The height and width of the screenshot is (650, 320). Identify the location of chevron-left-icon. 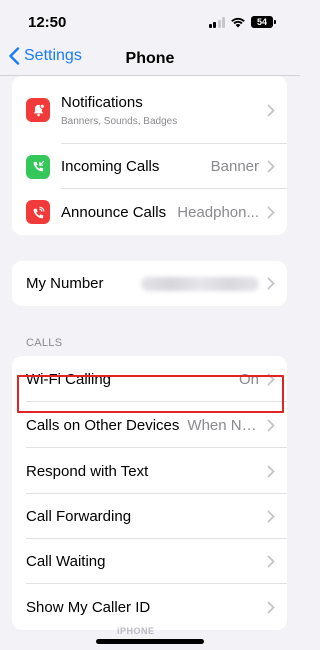
(14, 56).